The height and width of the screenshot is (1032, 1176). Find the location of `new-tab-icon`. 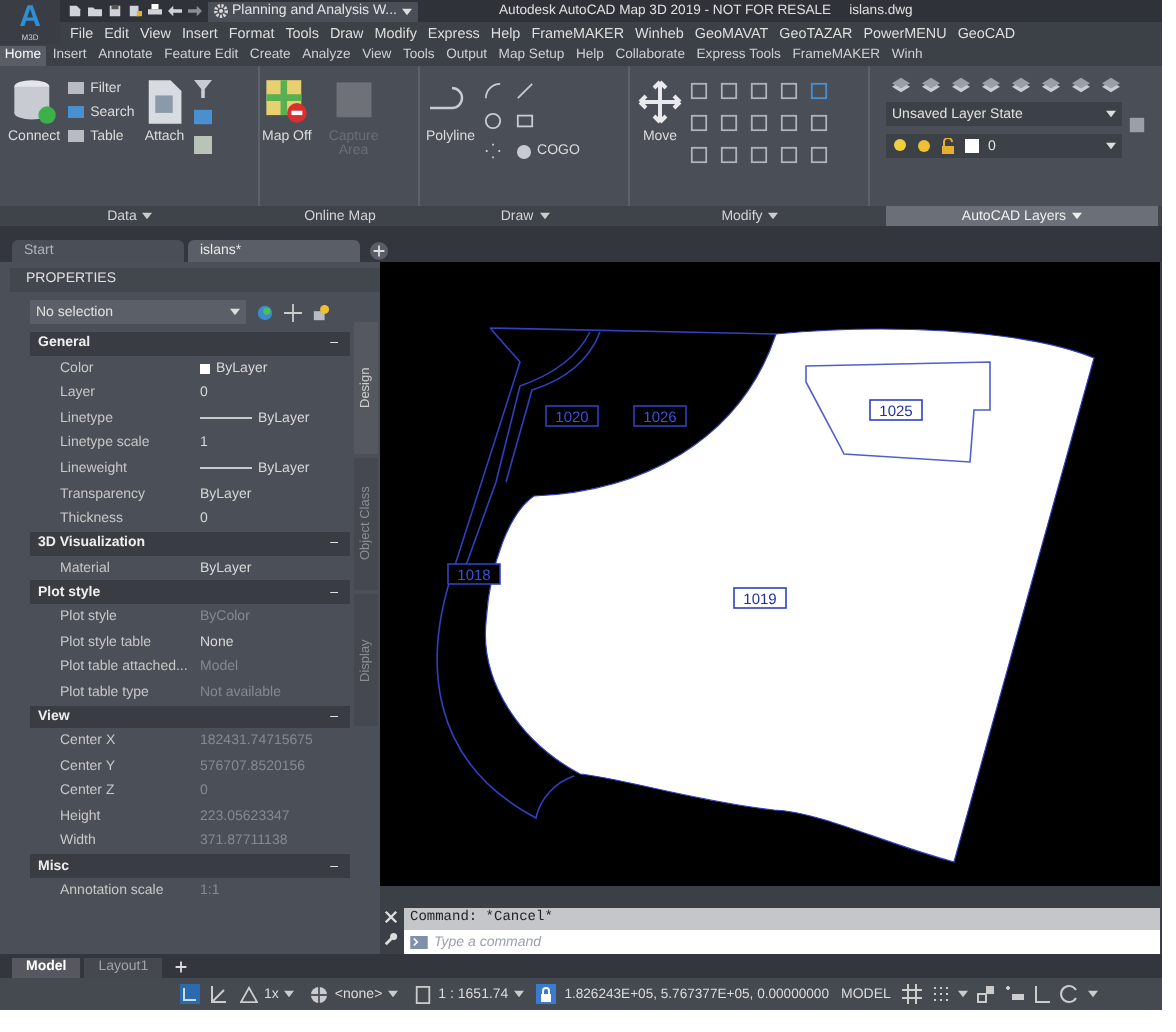

new-tab-icon is located at coordinates (379, 251).